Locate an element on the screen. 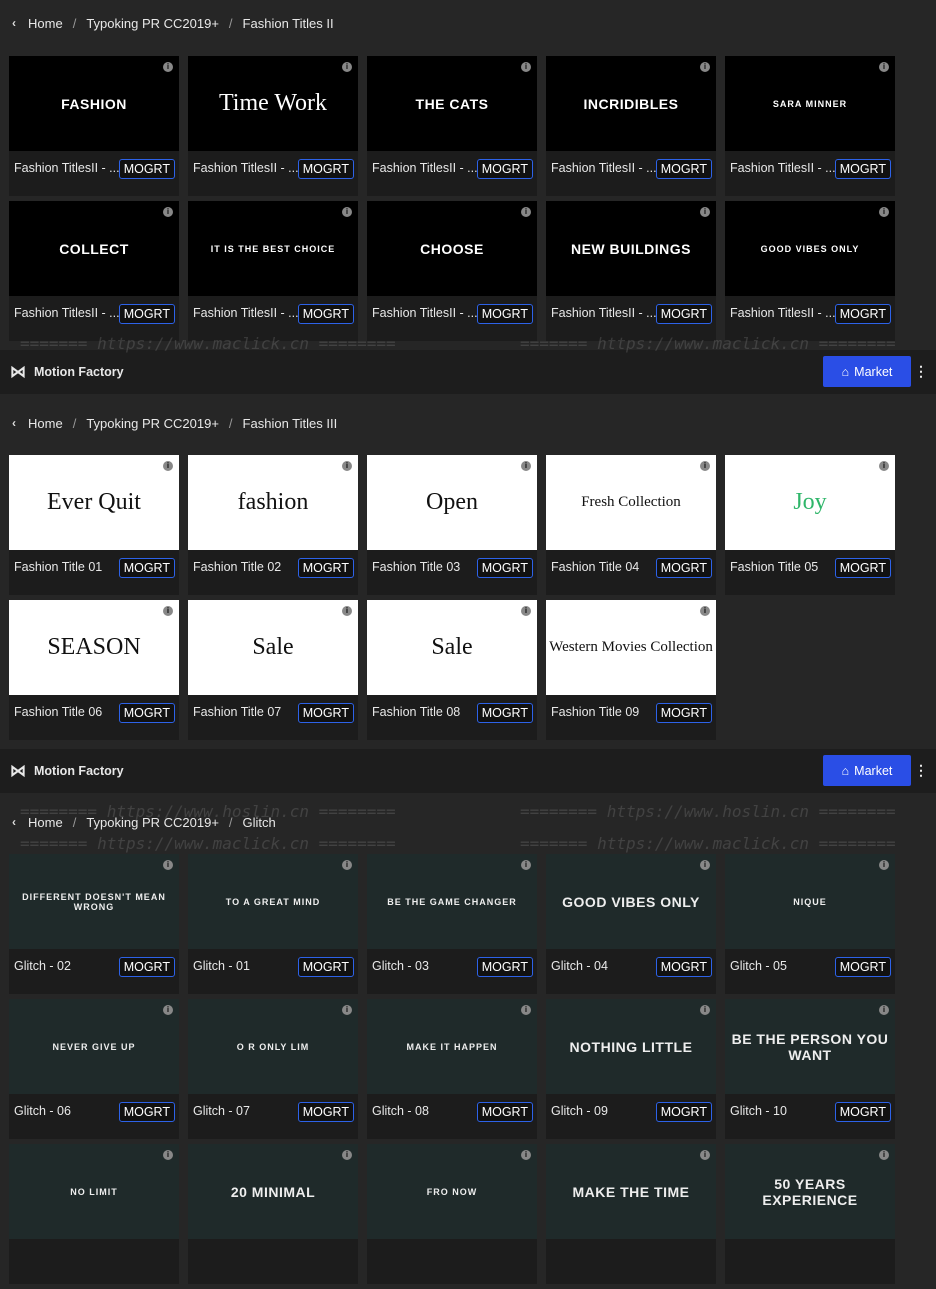 This screenshot has width=936, height=1289. template-card: fashion i Fashion Title 02 MOGRT is located at coordinates (273, 525).